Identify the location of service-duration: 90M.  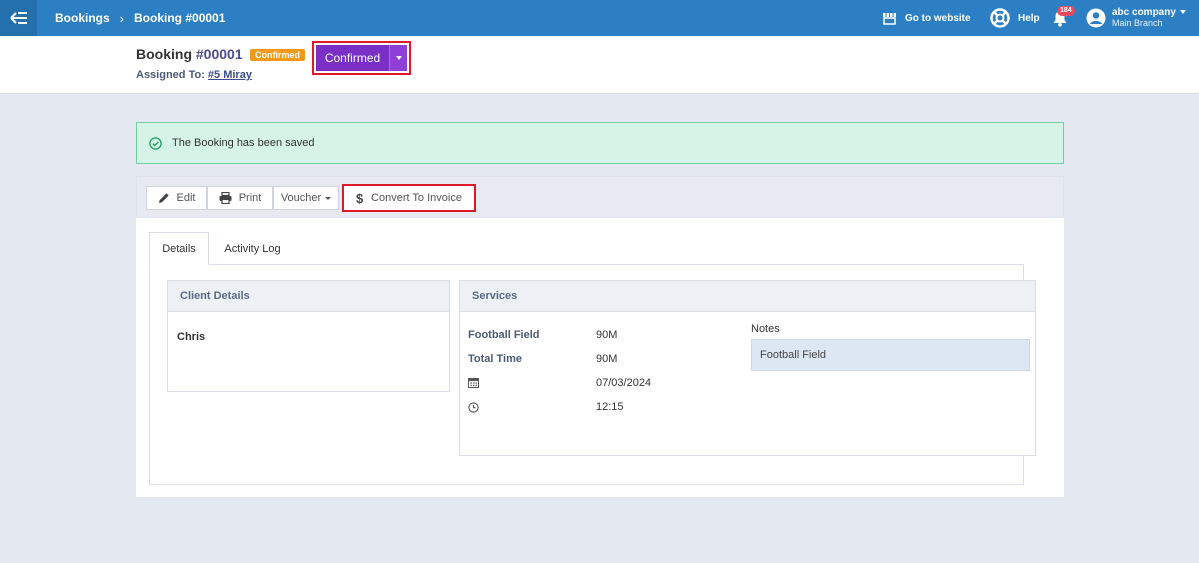
(607, 335).